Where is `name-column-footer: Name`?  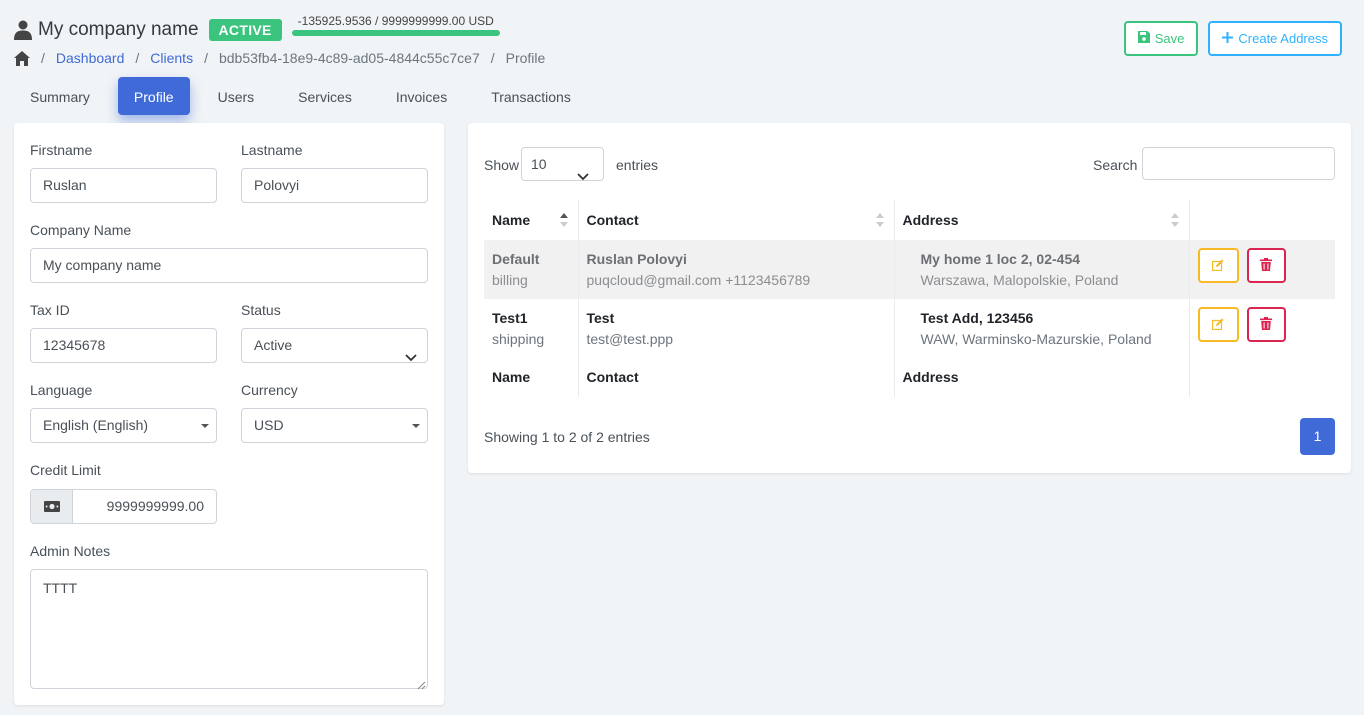 name-column-footer: Name is located at coordinates (531, 377).